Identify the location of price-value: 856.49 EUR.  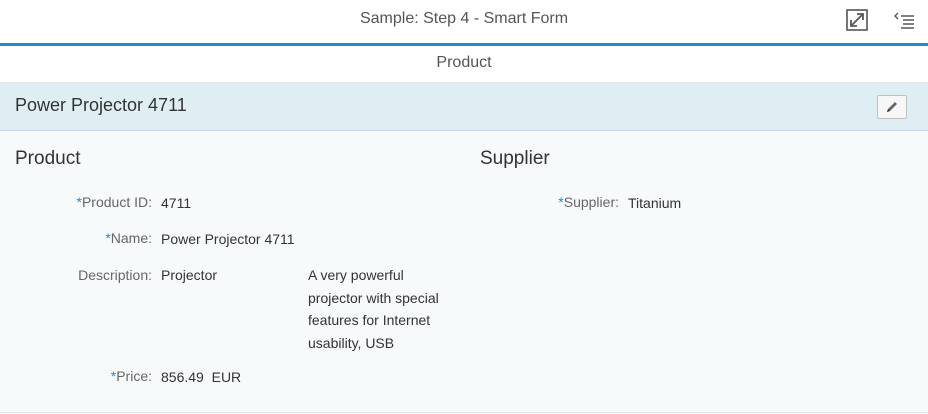
(201, 377).